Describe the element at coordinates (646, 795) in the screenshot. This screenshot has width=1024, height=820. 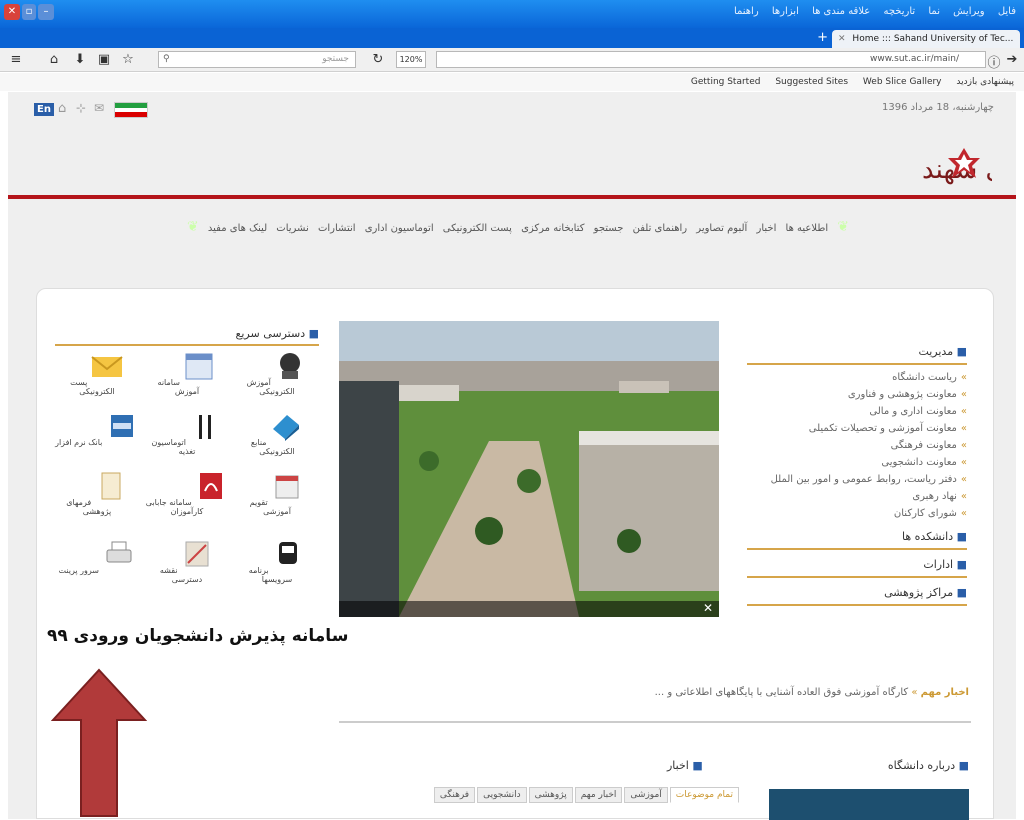
I see `news-tab: آموزشی` at that location.